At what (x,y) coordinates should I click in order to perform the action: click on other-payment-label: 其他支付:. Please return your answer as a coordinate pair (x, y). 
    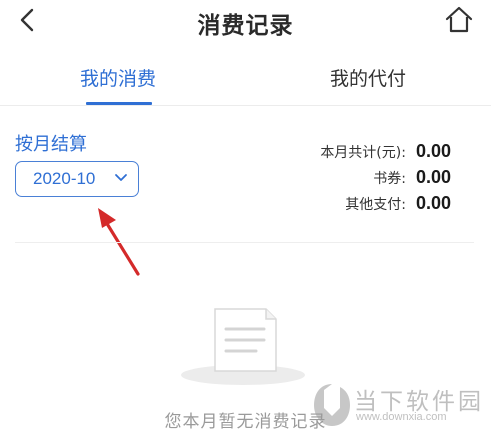
    Looking at the image, I should click on (375, 204).